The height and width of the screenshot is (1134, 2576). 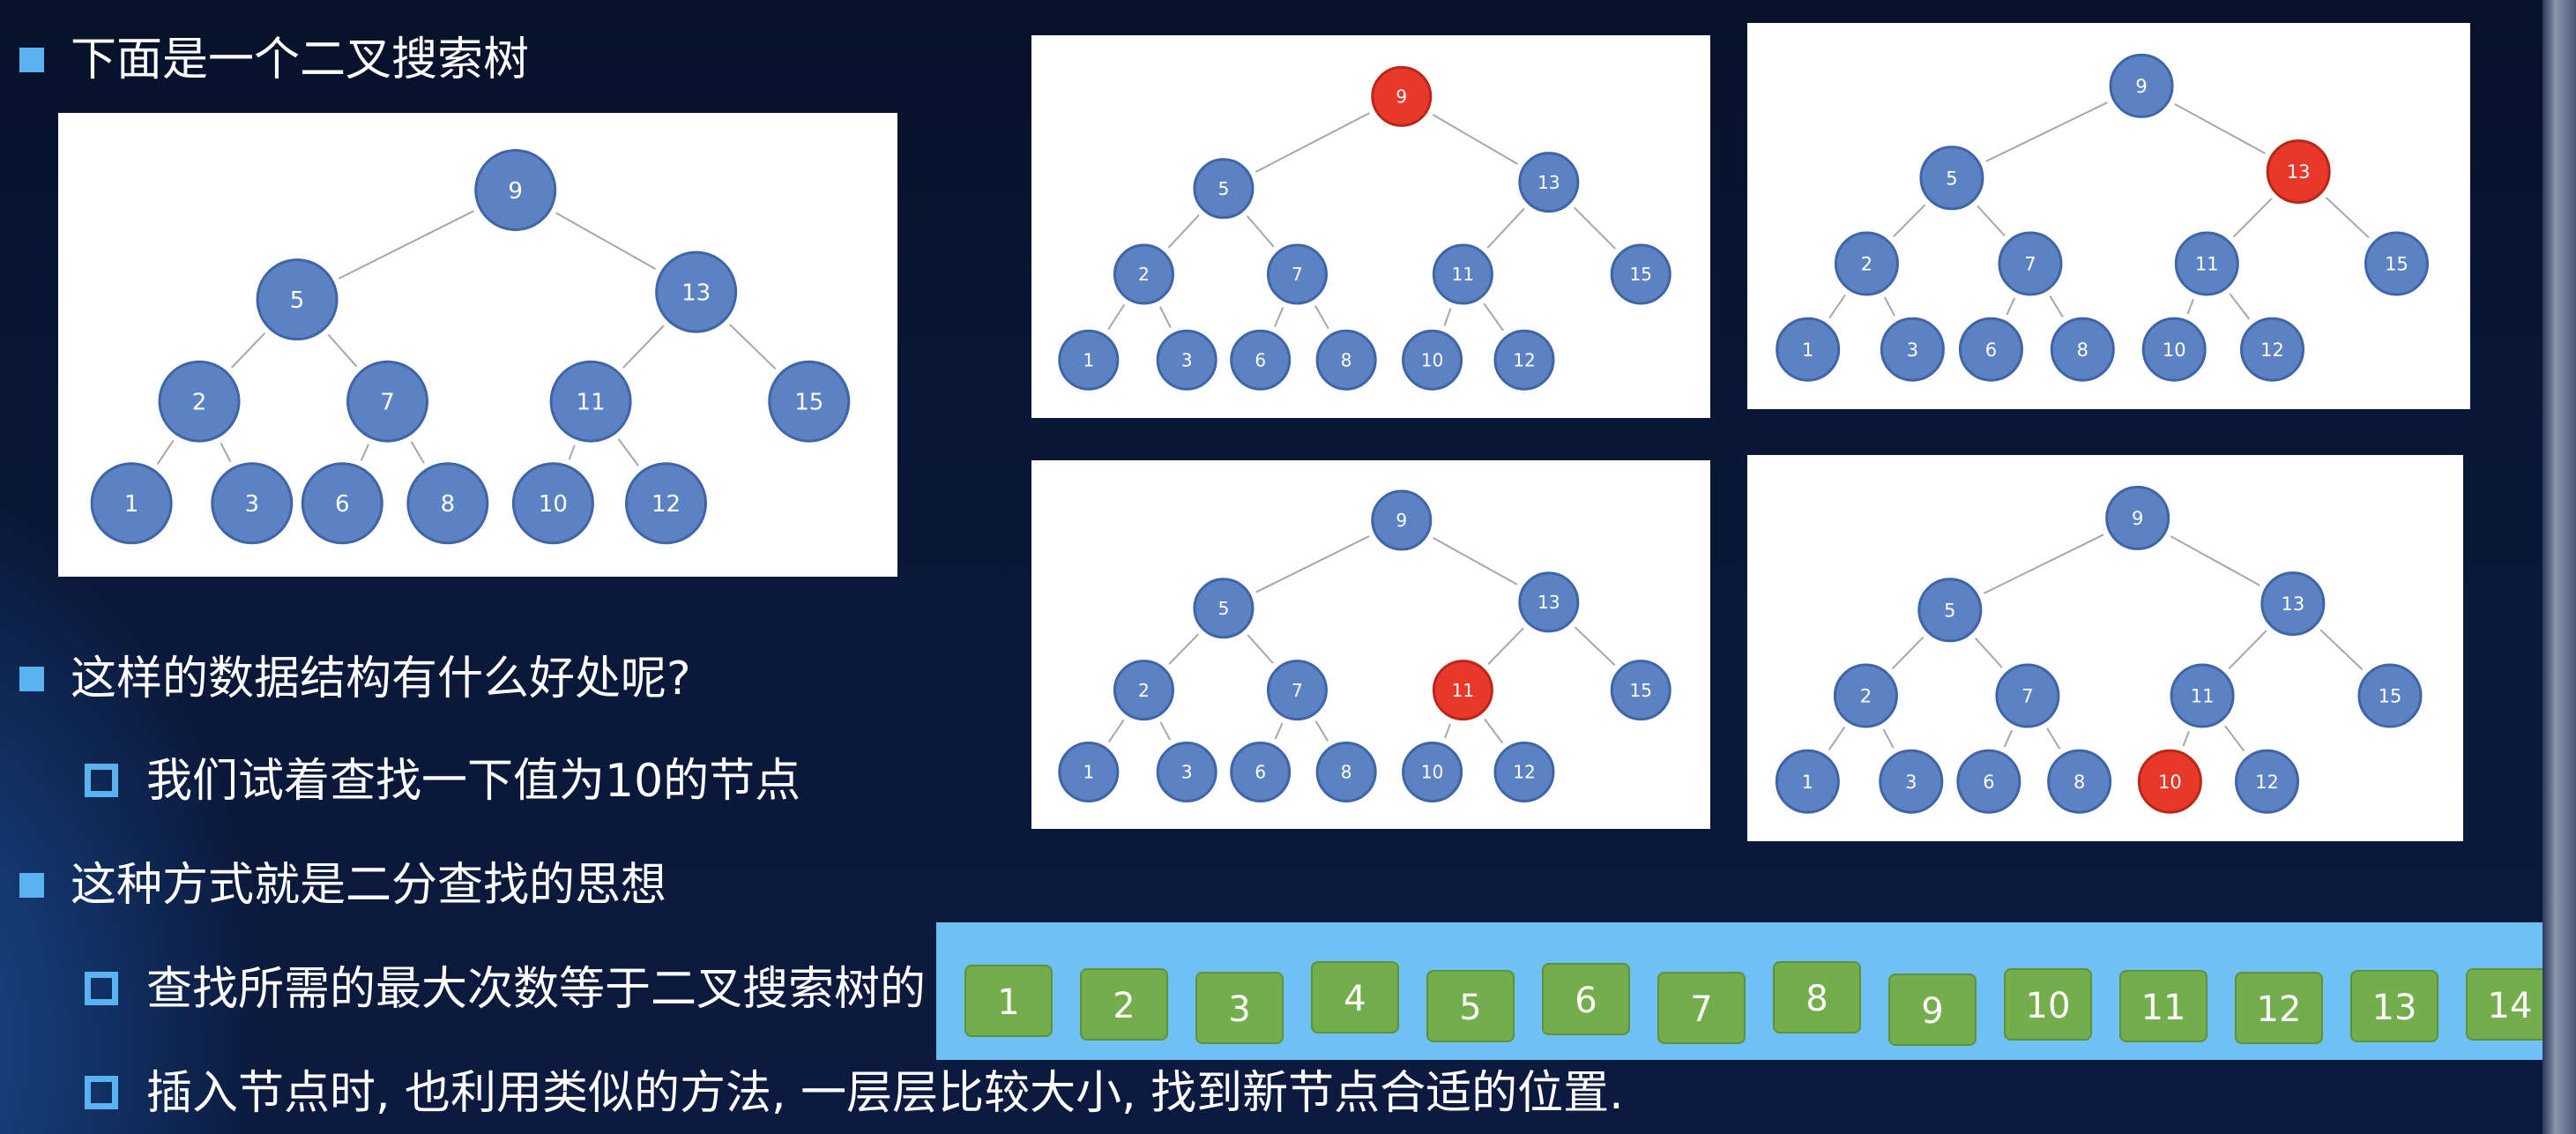 I want to click on array-cell-2: 2, so click(x=1124, y=1005).